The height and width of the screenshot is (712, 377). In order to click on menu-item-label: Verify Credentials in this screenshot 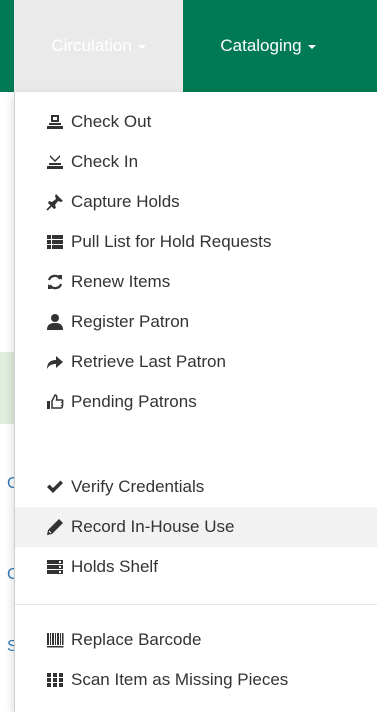, I will do `click(138, 486)`.